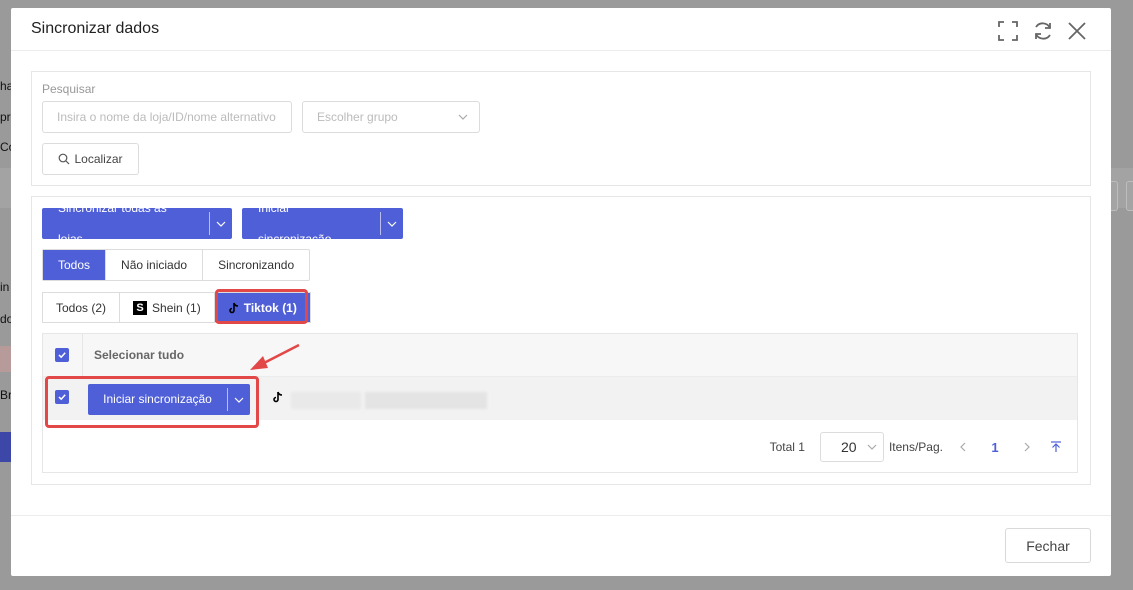  I want to click on next-page-button, so click(1027, 447).